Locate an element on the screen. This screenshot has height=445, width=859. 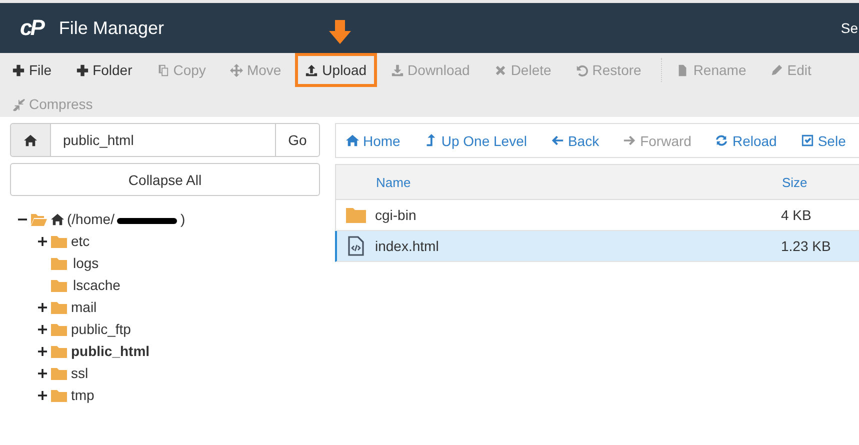
file-row: index.html 1.23 KB is located at coordinates (597, 246).